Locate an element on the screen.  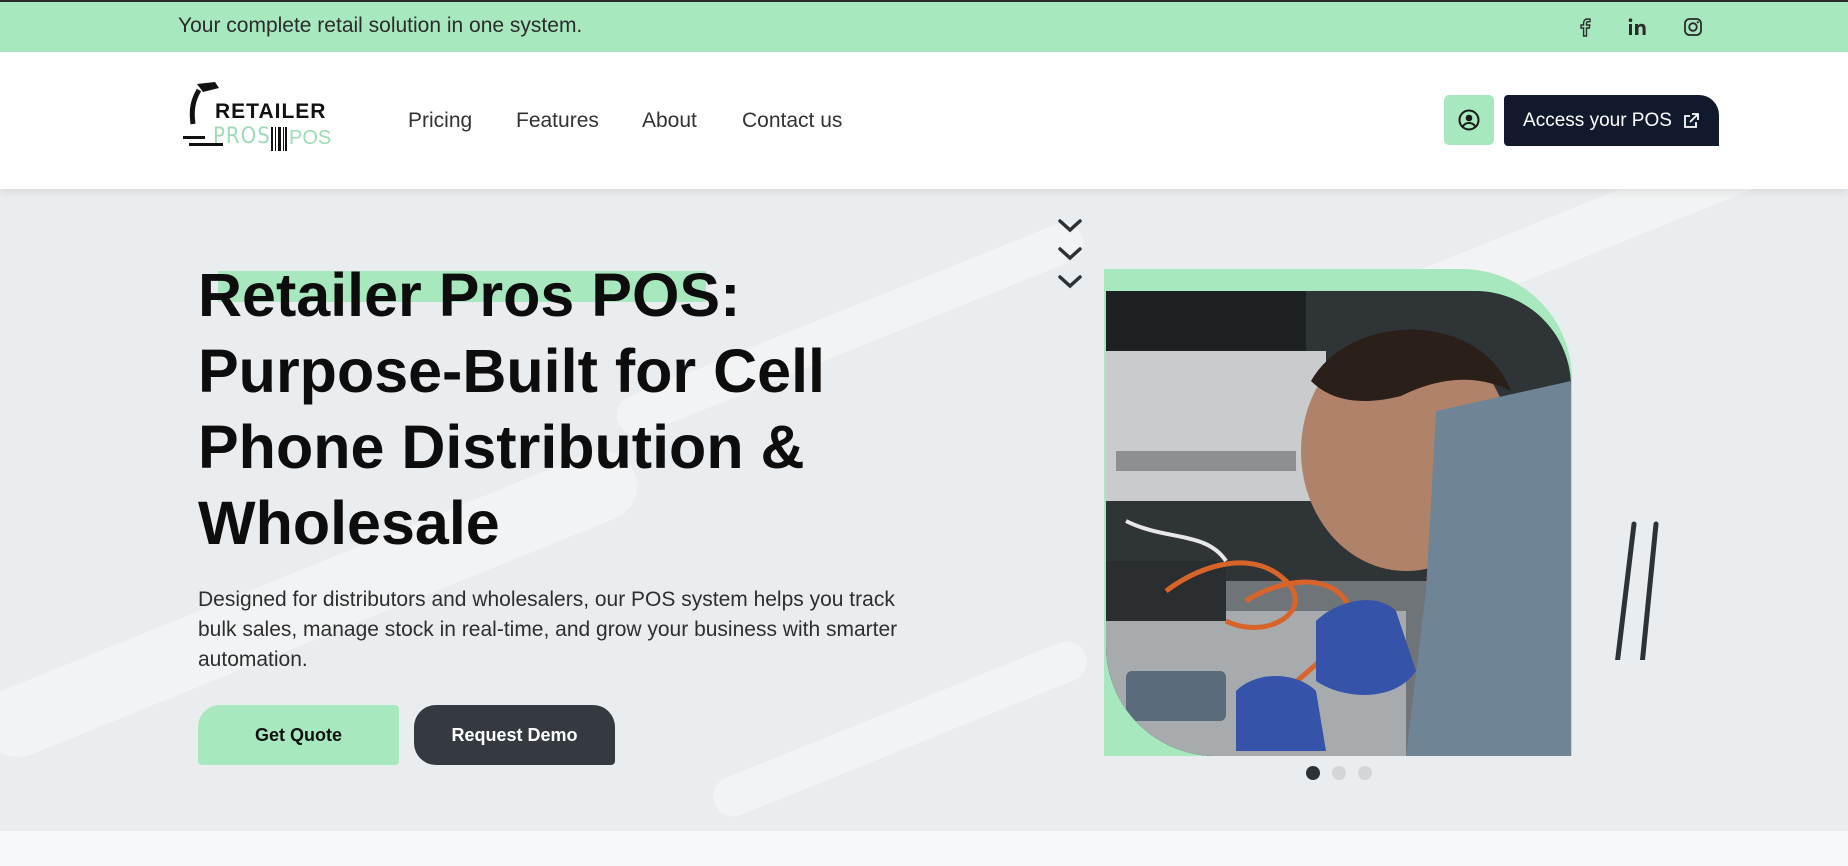
carousel-dots is located at coordinates (1339, 773).